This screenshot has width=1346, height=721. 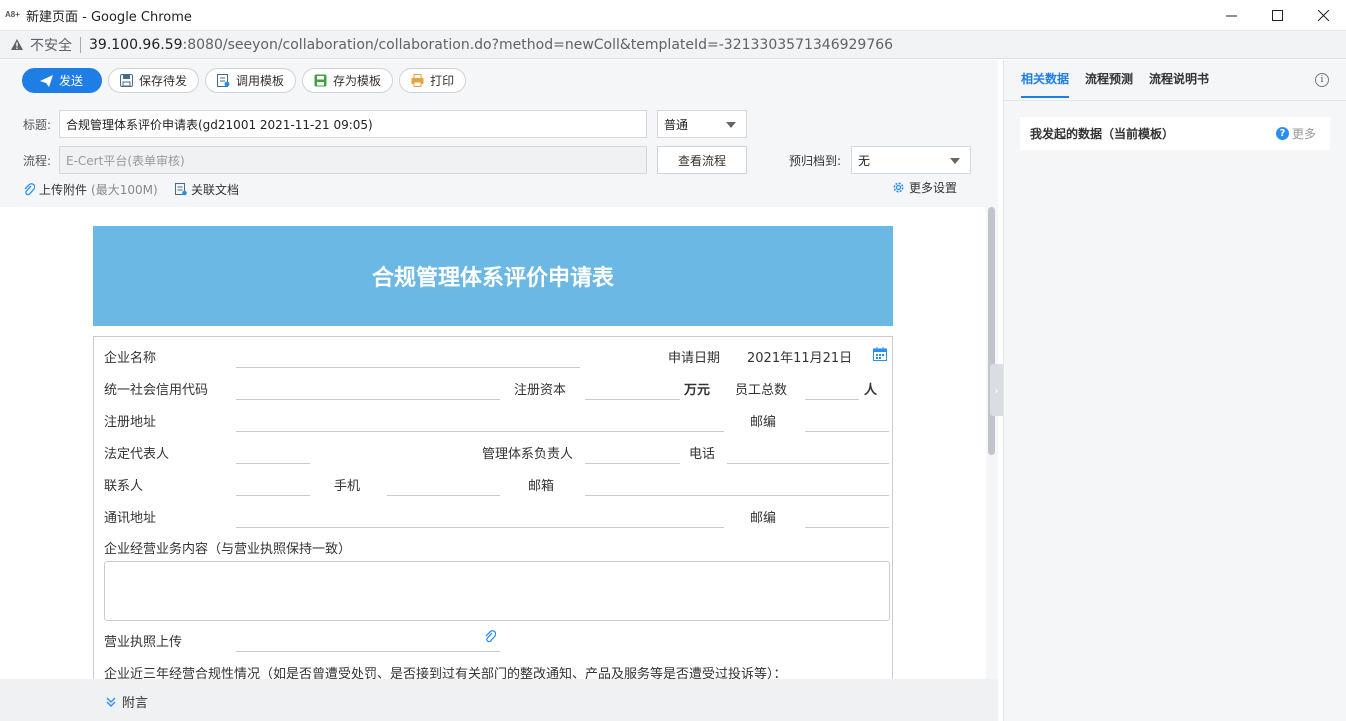 What do you see at coordinates (135, 703) in the screenshot?
I see `note-label: 附言` at bounding box center [135, 703].